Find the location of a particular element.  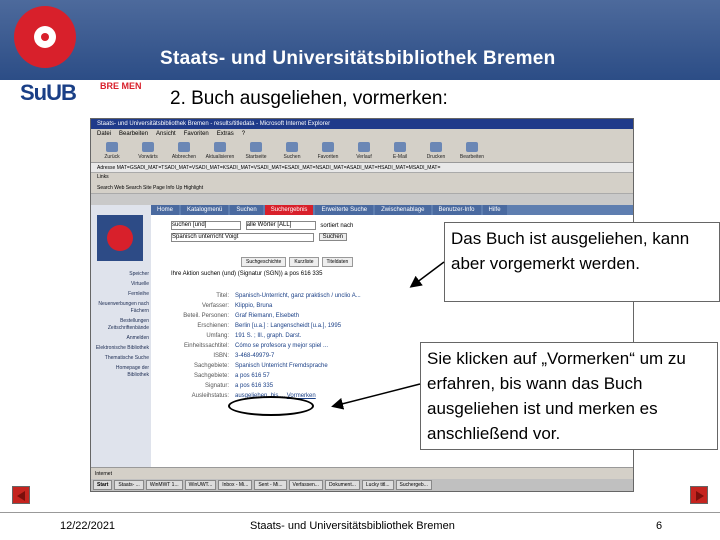

search-scope-select: alle Wörter [ALL] is located at coordinates (280, 225).